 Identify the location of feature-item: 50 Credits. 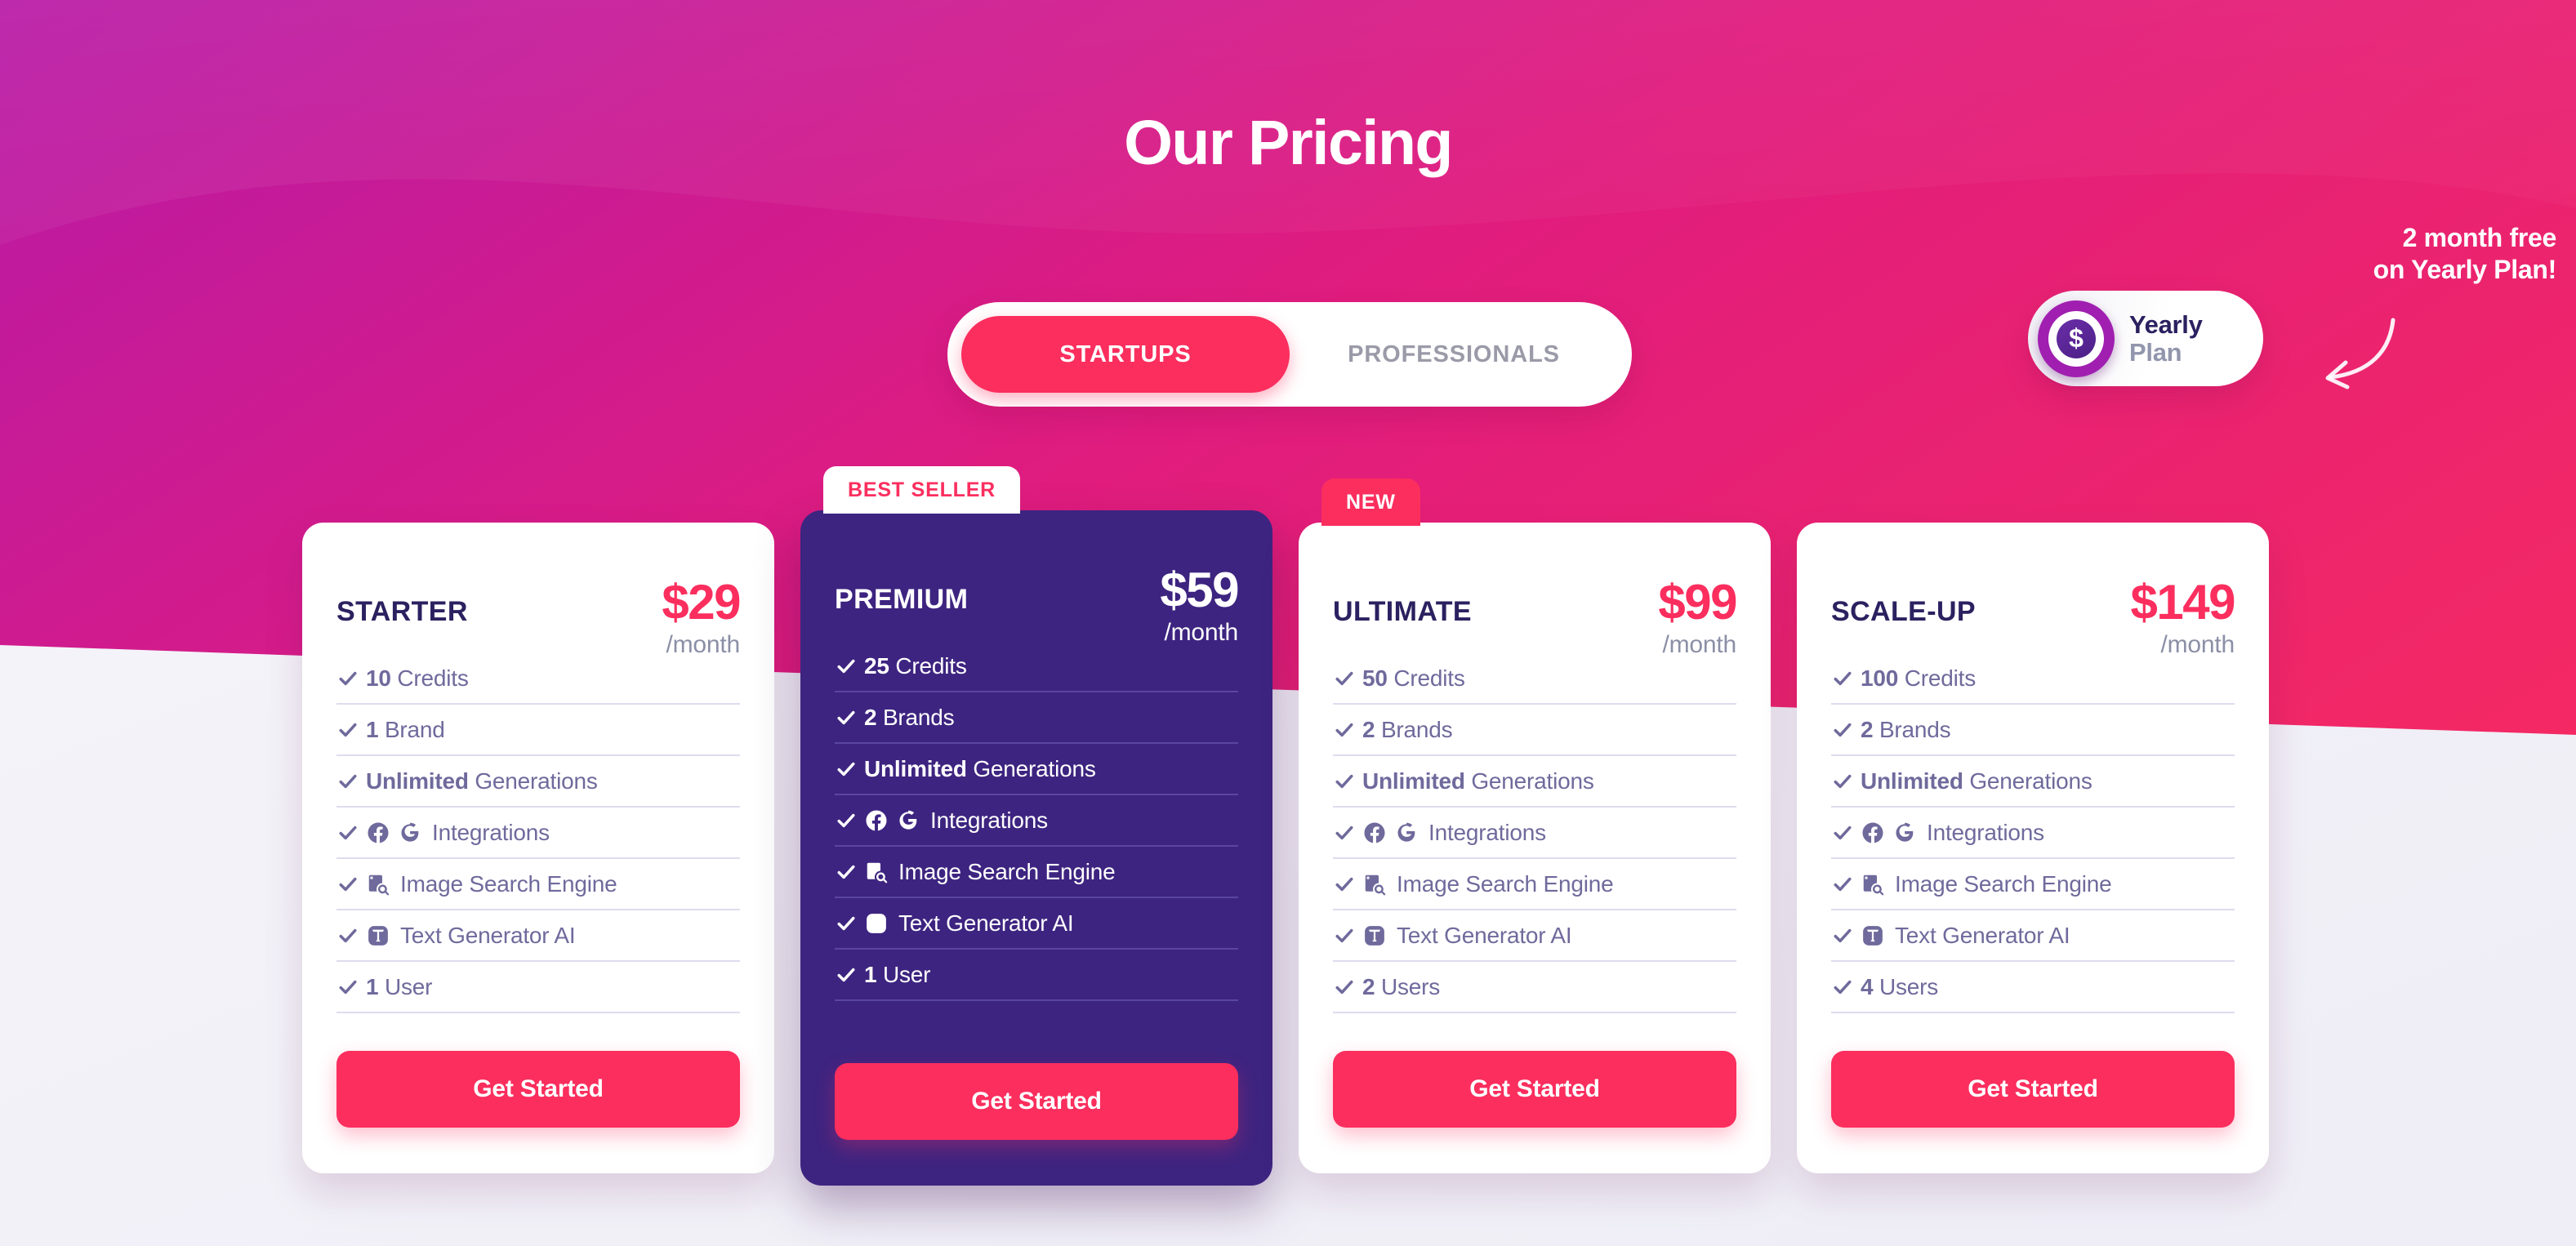
(1534, 679).